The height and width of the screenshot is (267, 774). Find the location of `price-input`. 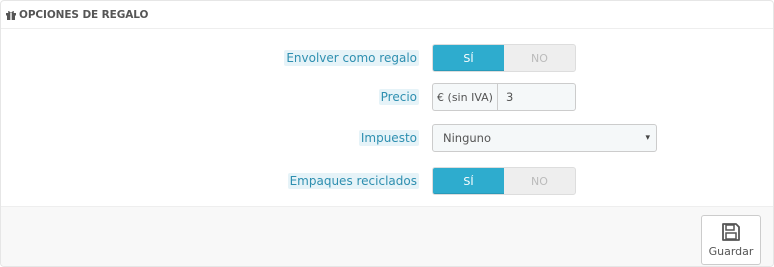

price-input is located at coordinates (536, 97).